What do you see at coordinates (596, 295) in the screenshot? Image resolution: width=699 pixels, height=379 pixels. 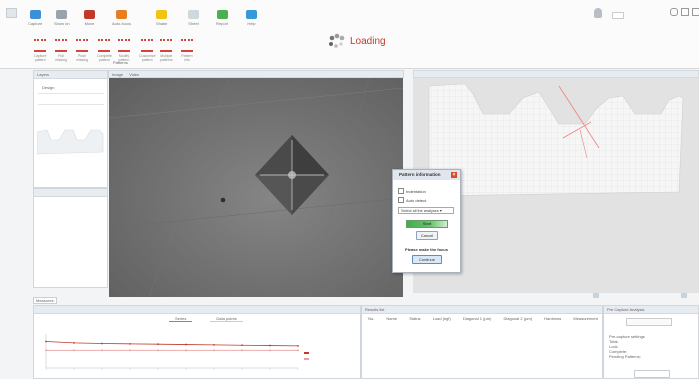 I see `footer-scroll-button` at bounding box center [596, 295].